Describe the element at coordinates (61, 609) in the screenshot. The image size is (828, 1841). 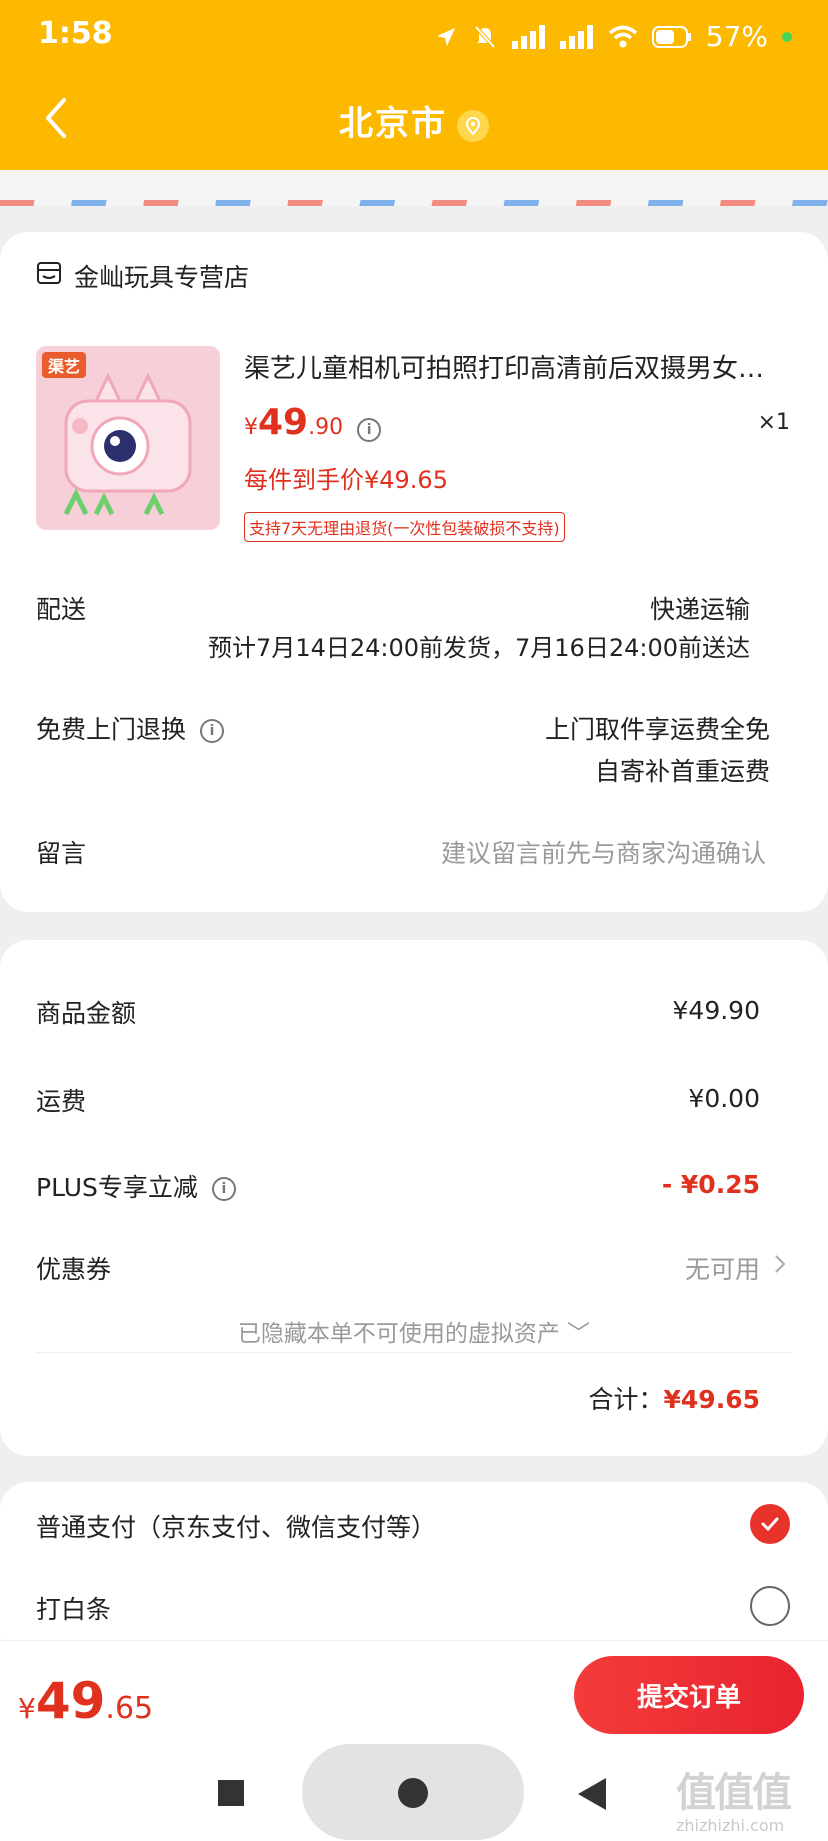
I see `delivery-label: 配送` at that location.